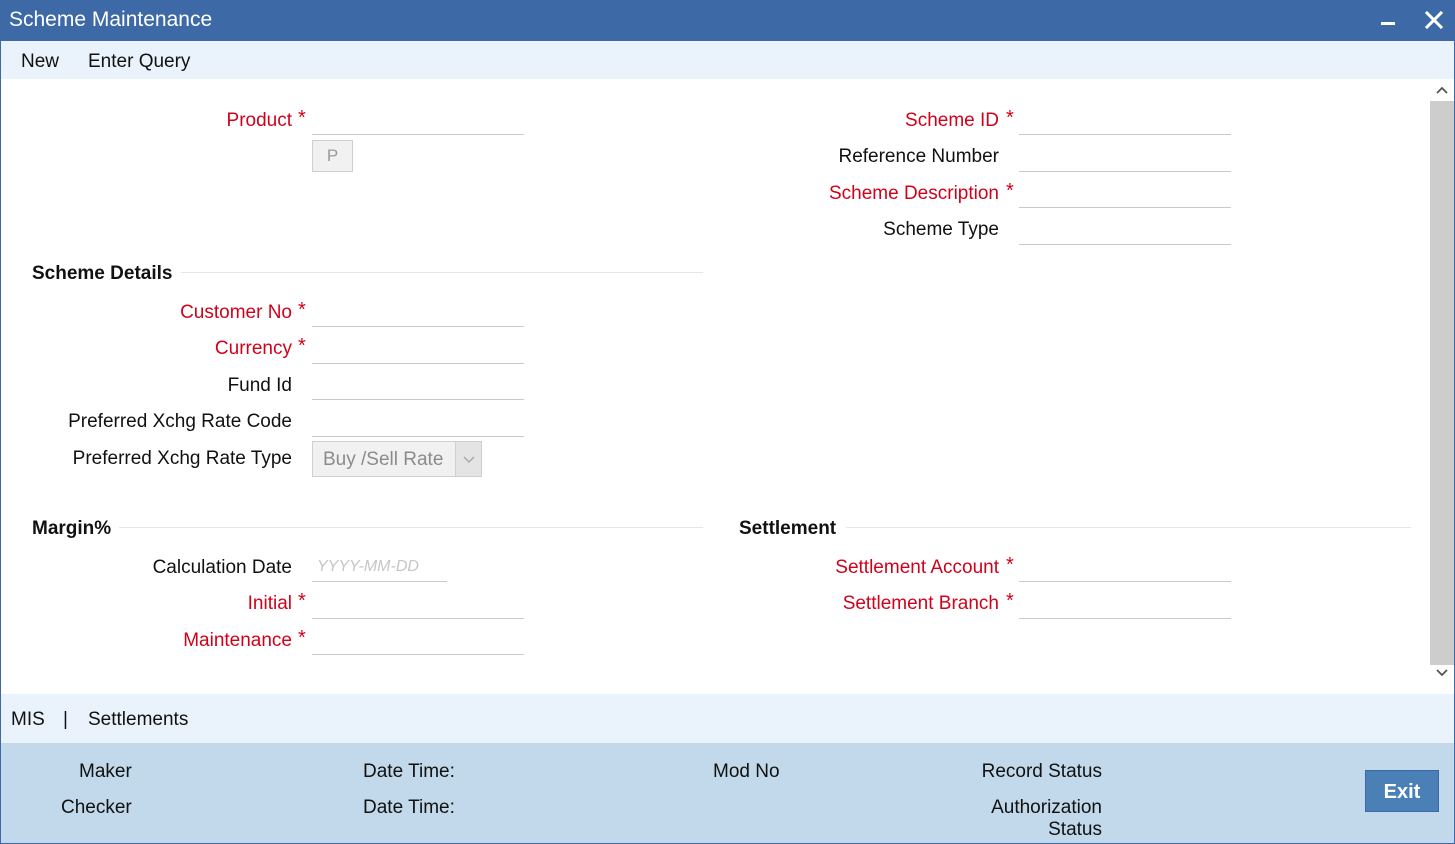 This screenshot has width=1455, height=844. I want to click on margin-heading: Margin%, so click(72, 528).